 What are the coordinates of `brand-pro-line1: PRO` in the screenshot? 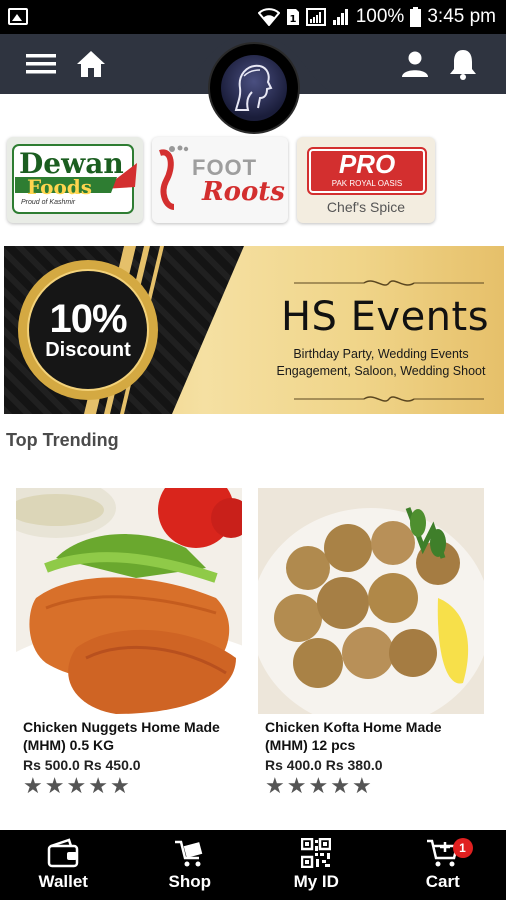 It's located at (367, 164).